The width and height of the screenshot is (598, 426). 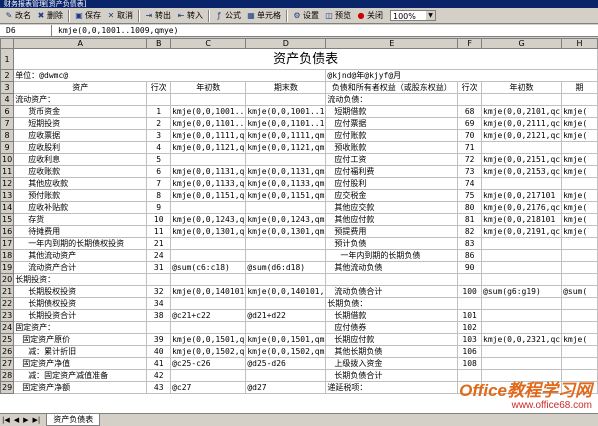 I want to click on zoom-select: 100% ▼, so click(x=413, y=15).